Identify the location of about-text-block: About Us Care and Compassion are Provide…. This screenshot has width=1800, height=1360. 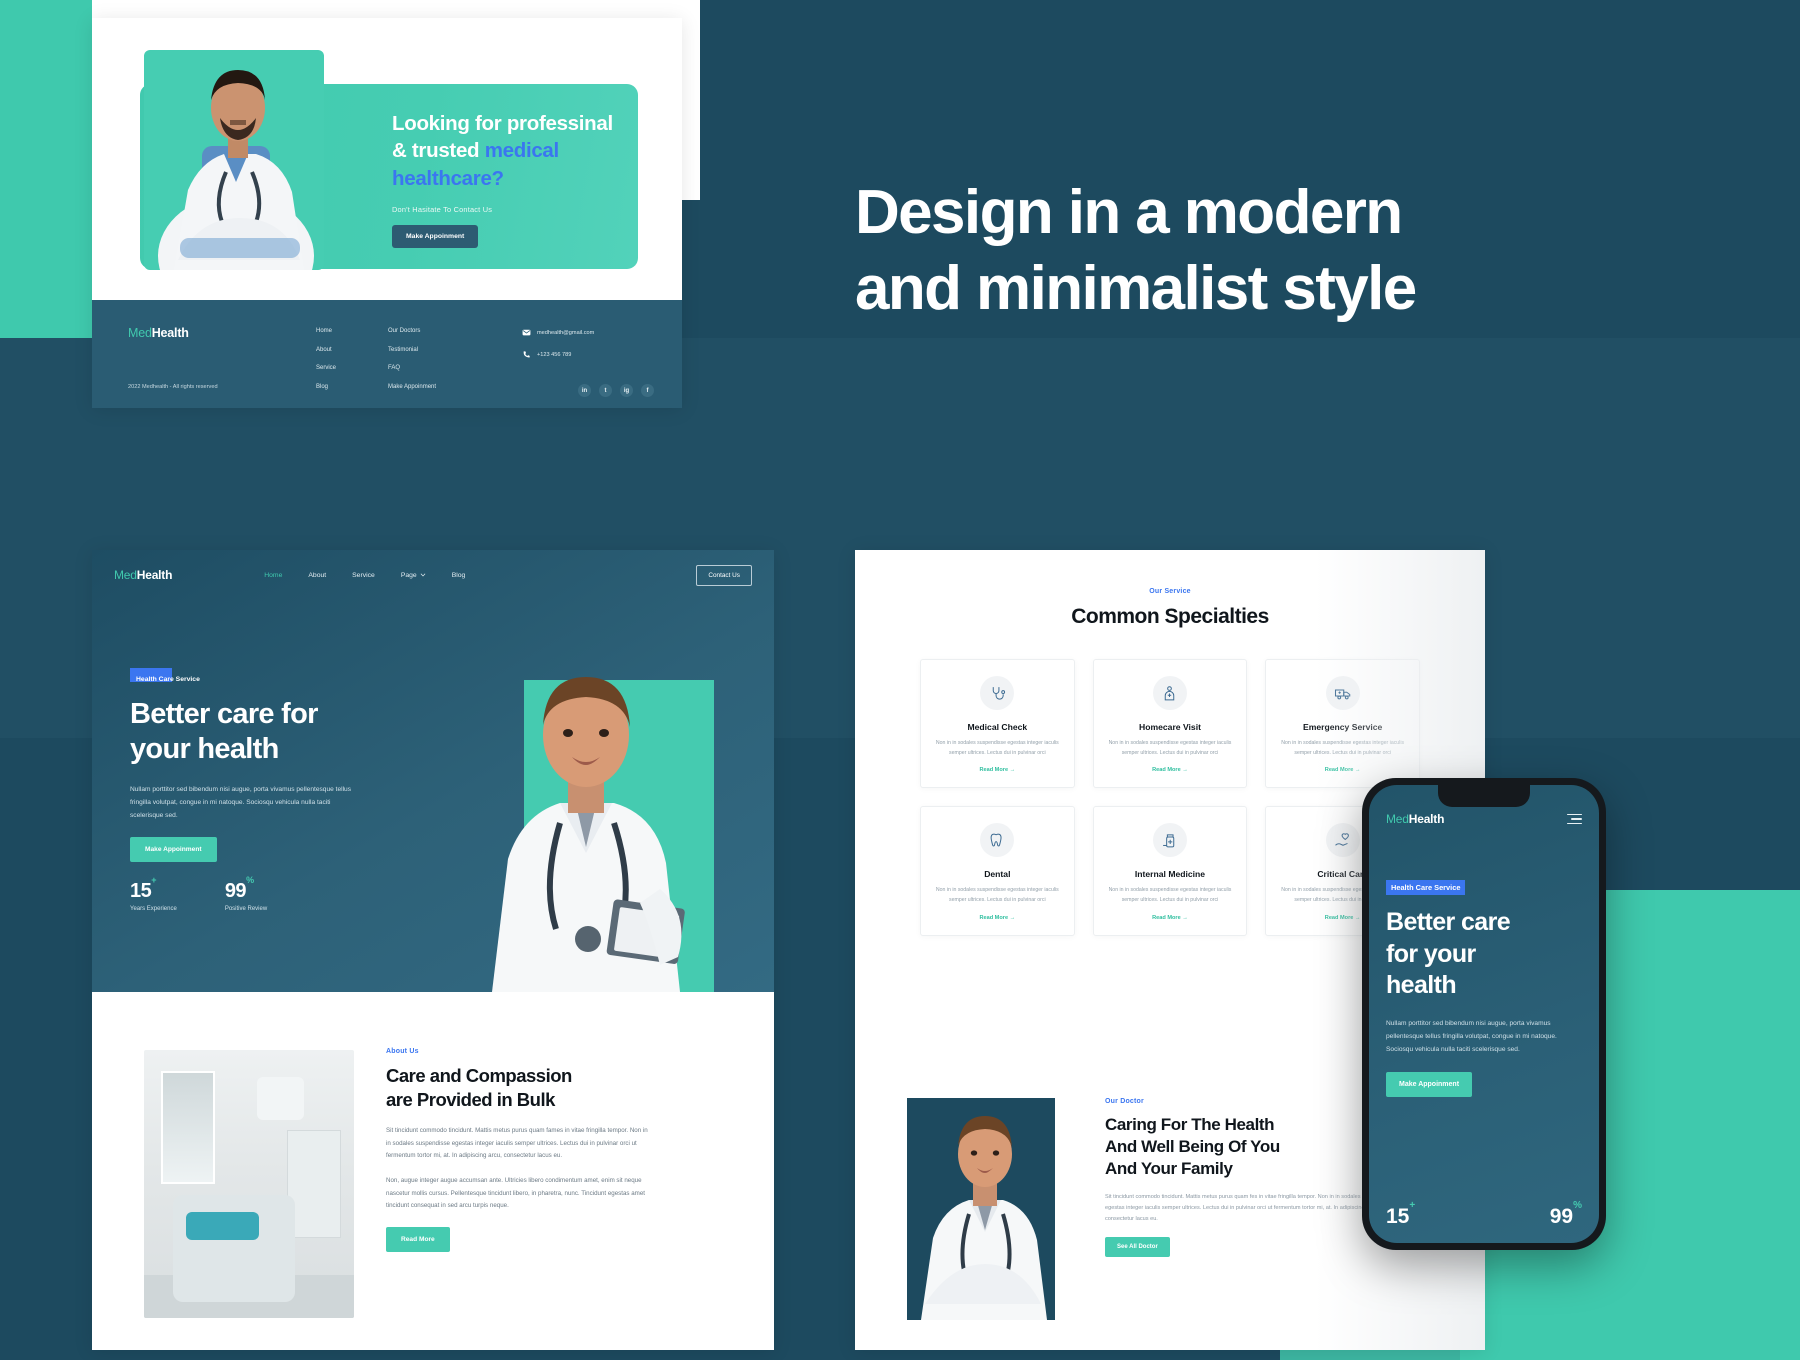
(520, 1150).